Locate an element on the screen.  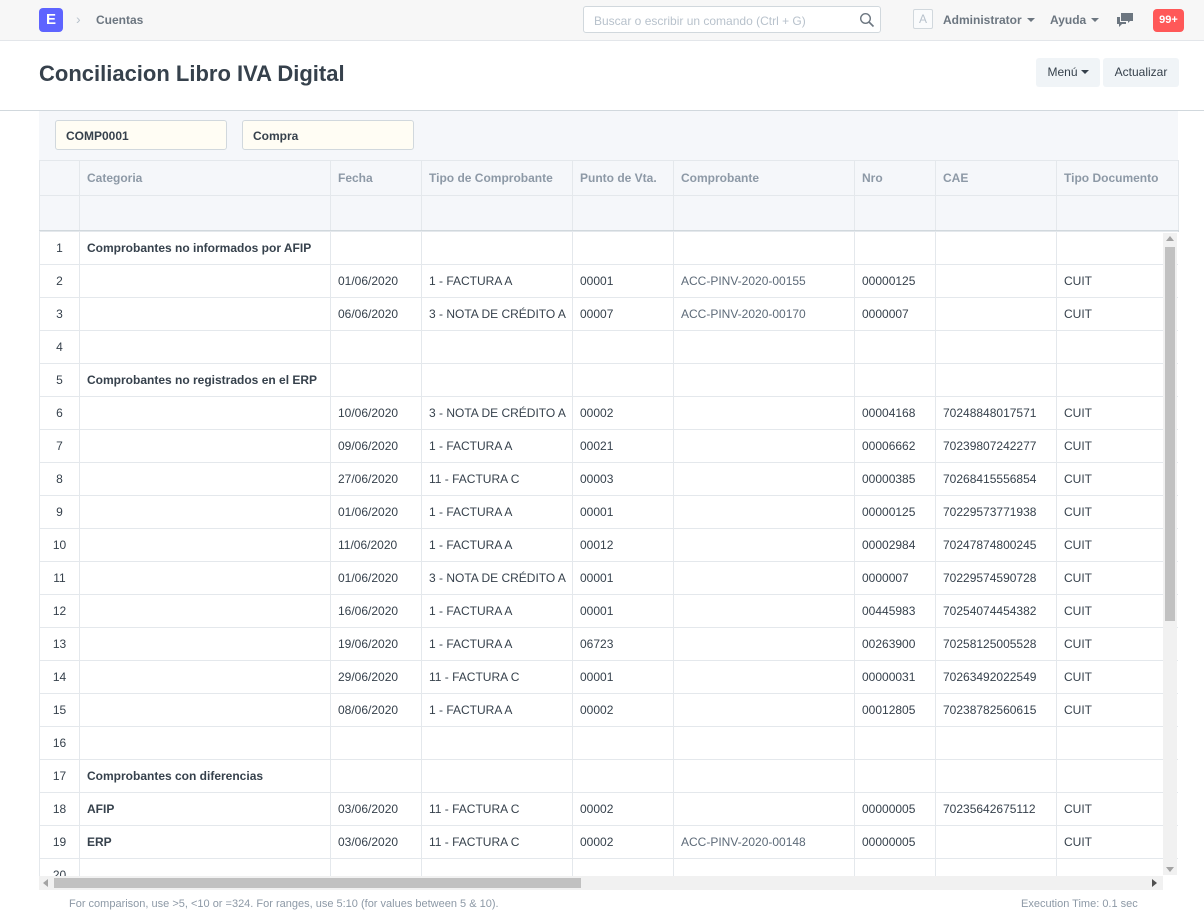
cell-nro: 00000005 is located at coordinates (895, 842).